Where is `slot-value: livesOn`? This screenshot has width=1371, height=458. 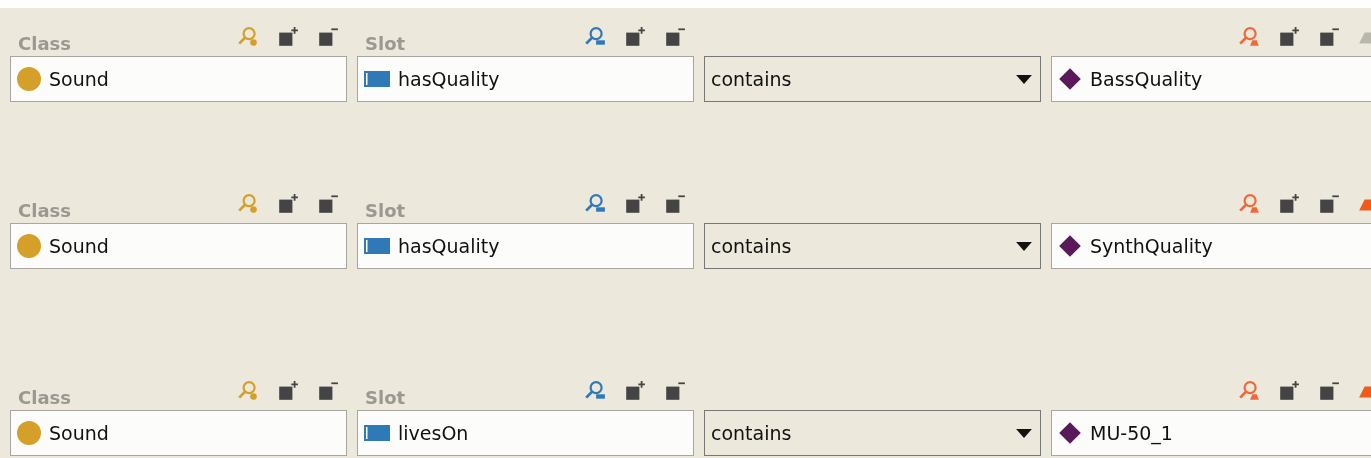
slot-value: livesOn is located at coordinates (433, 433).